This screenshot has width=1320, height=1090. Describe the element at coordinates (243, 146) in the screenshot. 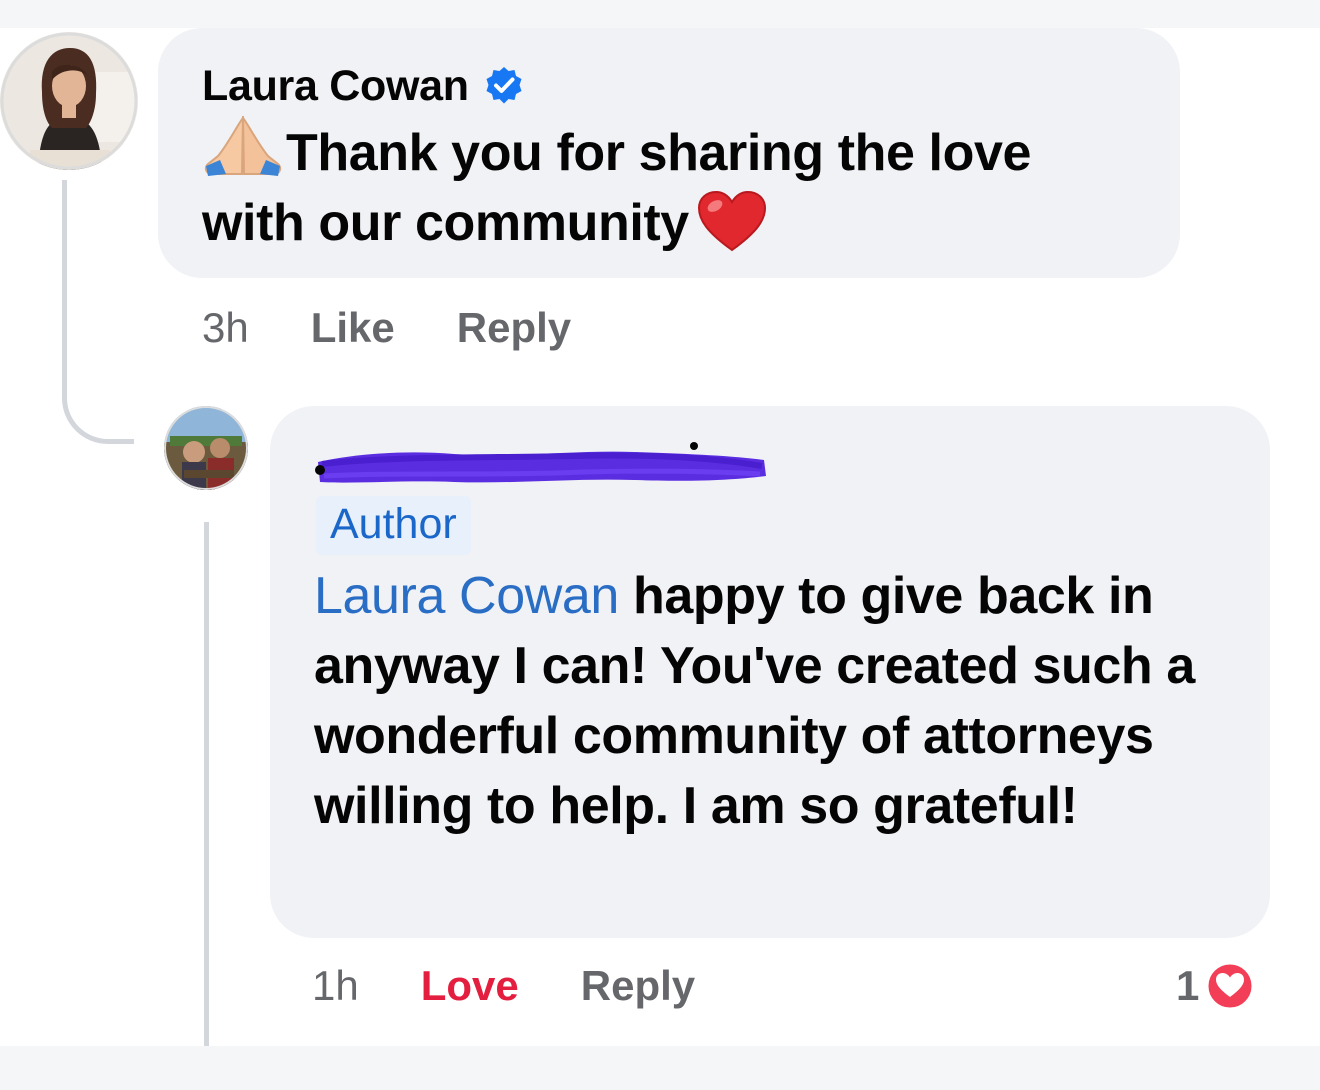

I see `folded-hands-icon` at that location.